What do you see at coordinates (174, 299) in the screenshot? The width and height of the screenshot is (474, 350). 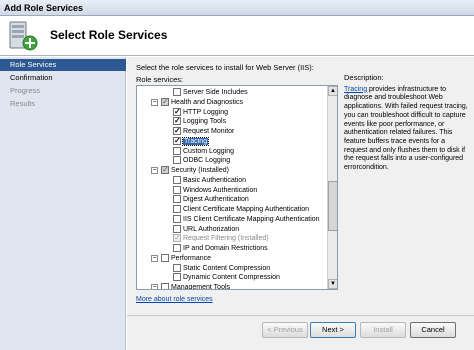 I see `more-about-role-services-link: More about role services` at bounding box center [174, 299].